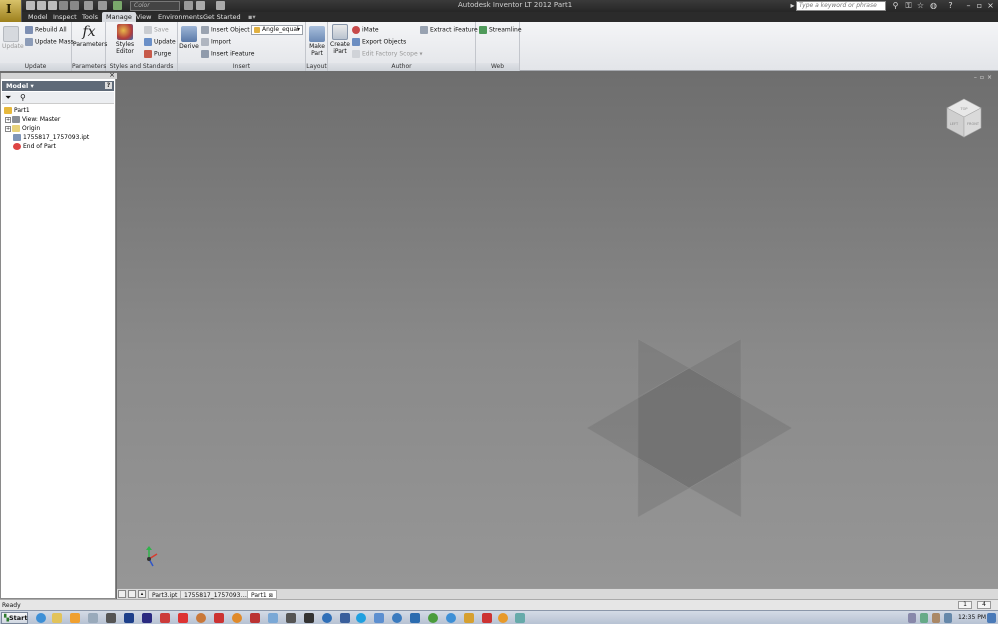 The image size is (998, 624). Describe the element at coordinates (227, 54) in the screenshot. I see `insert-ifeature-button: Insert iFeature` at that location.